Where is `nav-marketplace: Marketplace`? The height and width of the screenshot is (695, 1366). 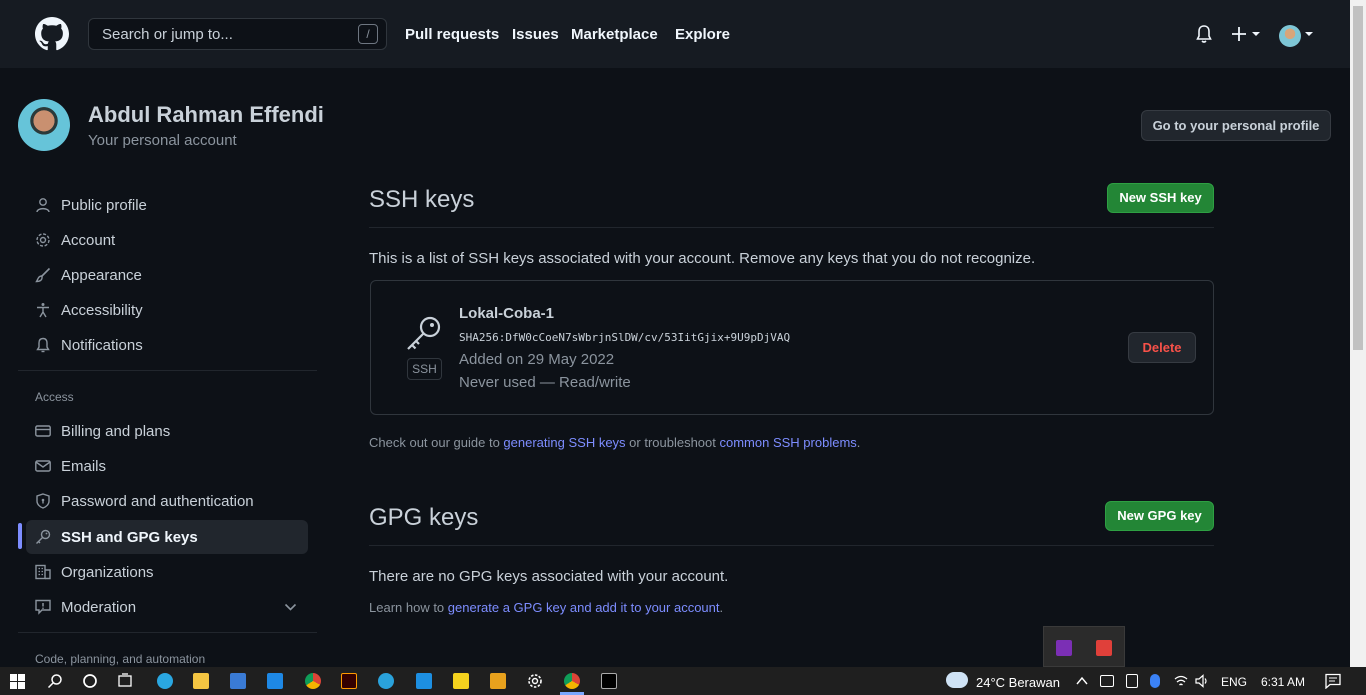
nav-marketplace: Marketplace is located at coordinates (614, 34).